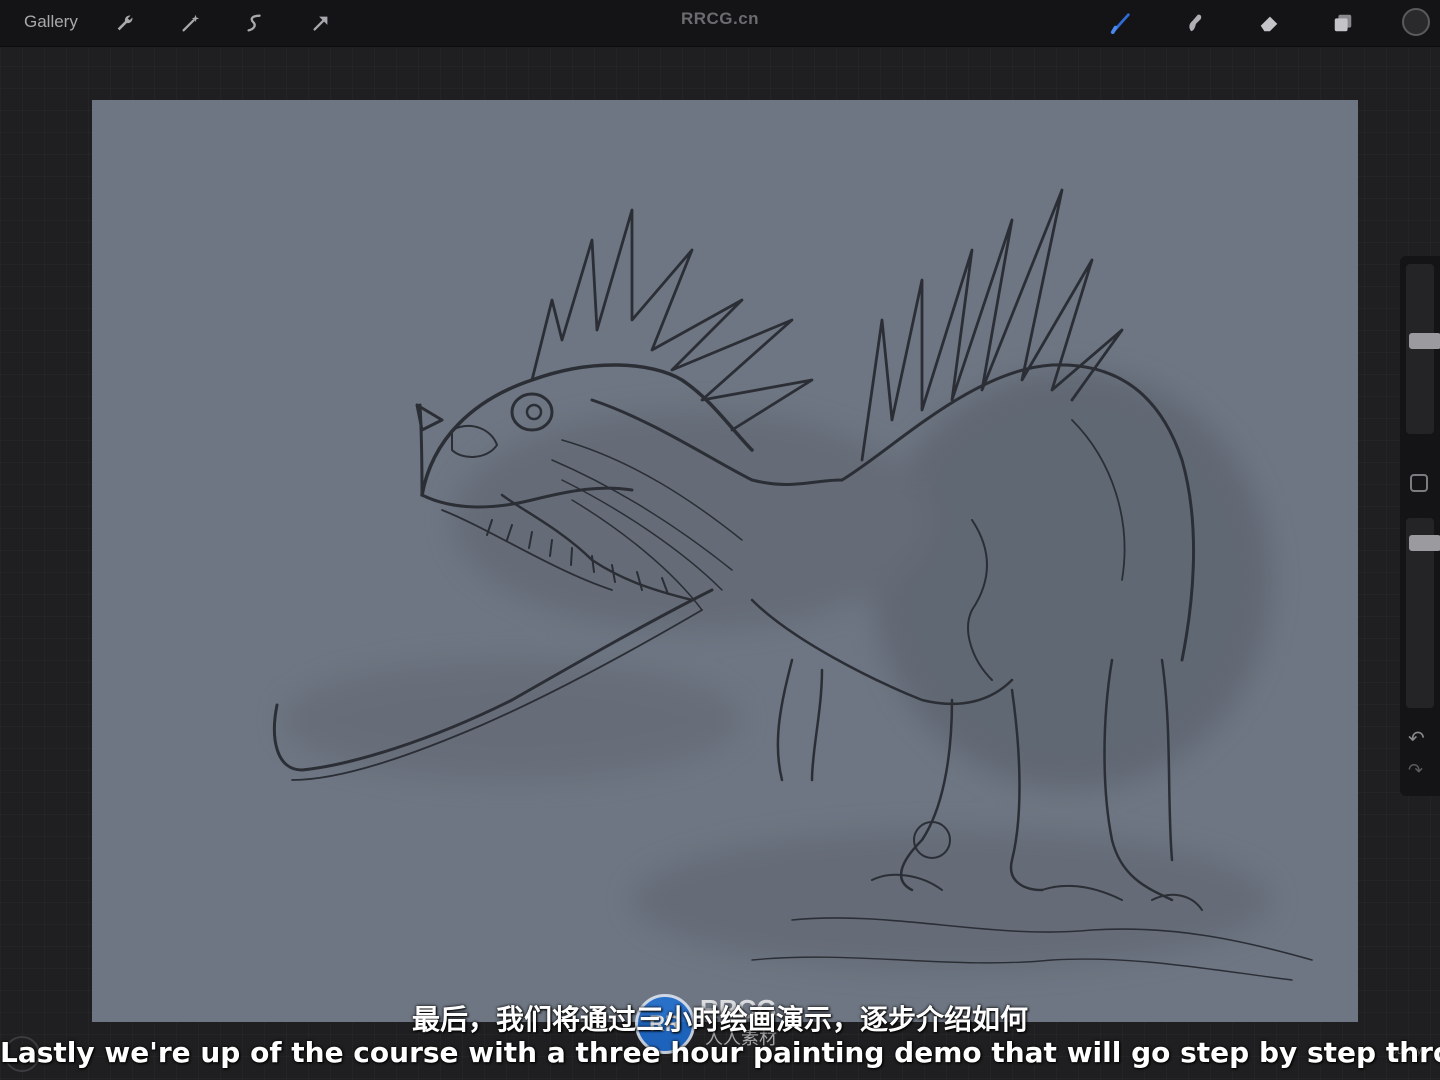 This screenshot has width=1440, height=1080. Describe the element at coordinates (1416, 738) in the screenshot. I see `undo-icon: ↶` at that location.